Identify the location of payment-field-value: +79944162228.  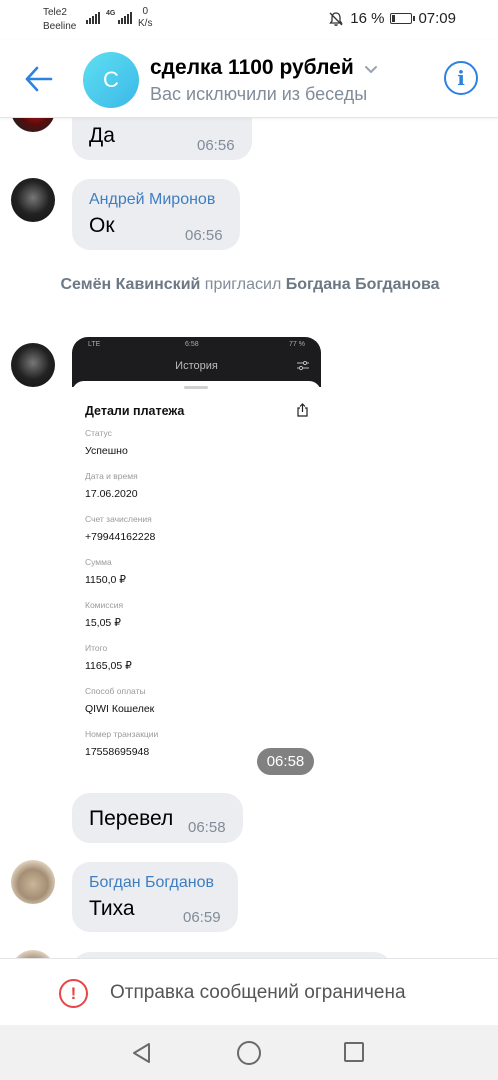
(120, 537).